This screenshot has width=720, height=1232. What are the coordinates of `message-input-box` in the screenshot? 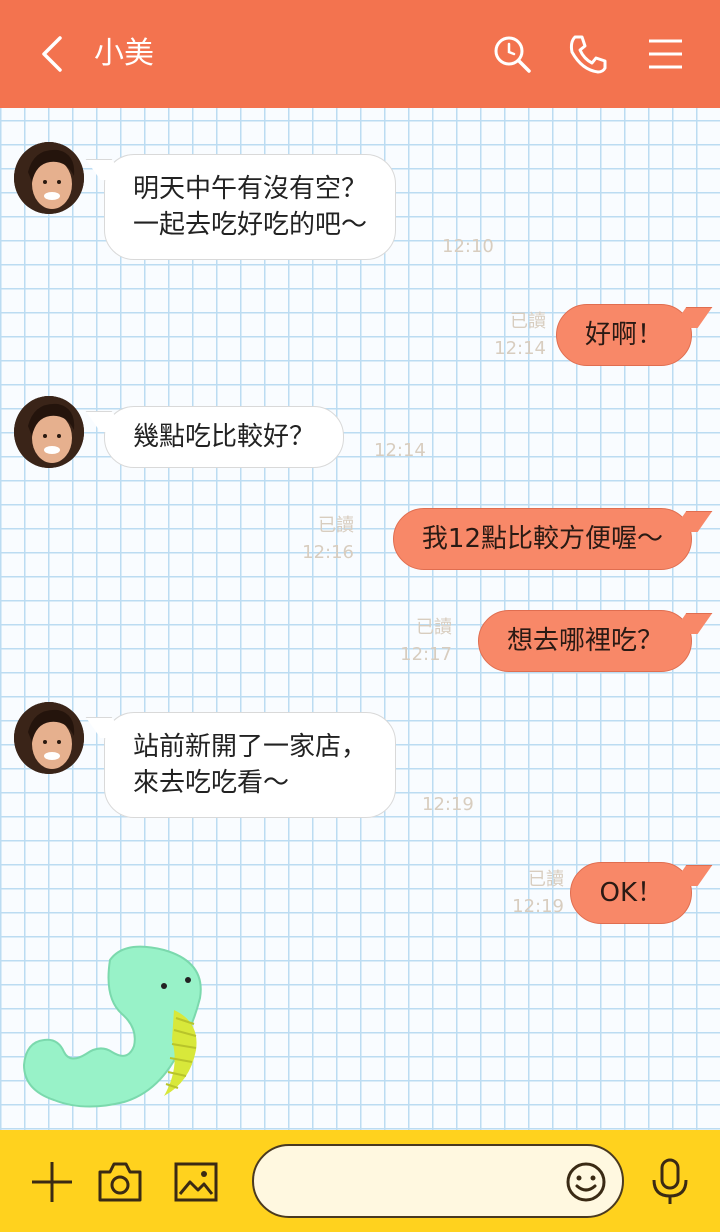 It's located at (438, 1181).